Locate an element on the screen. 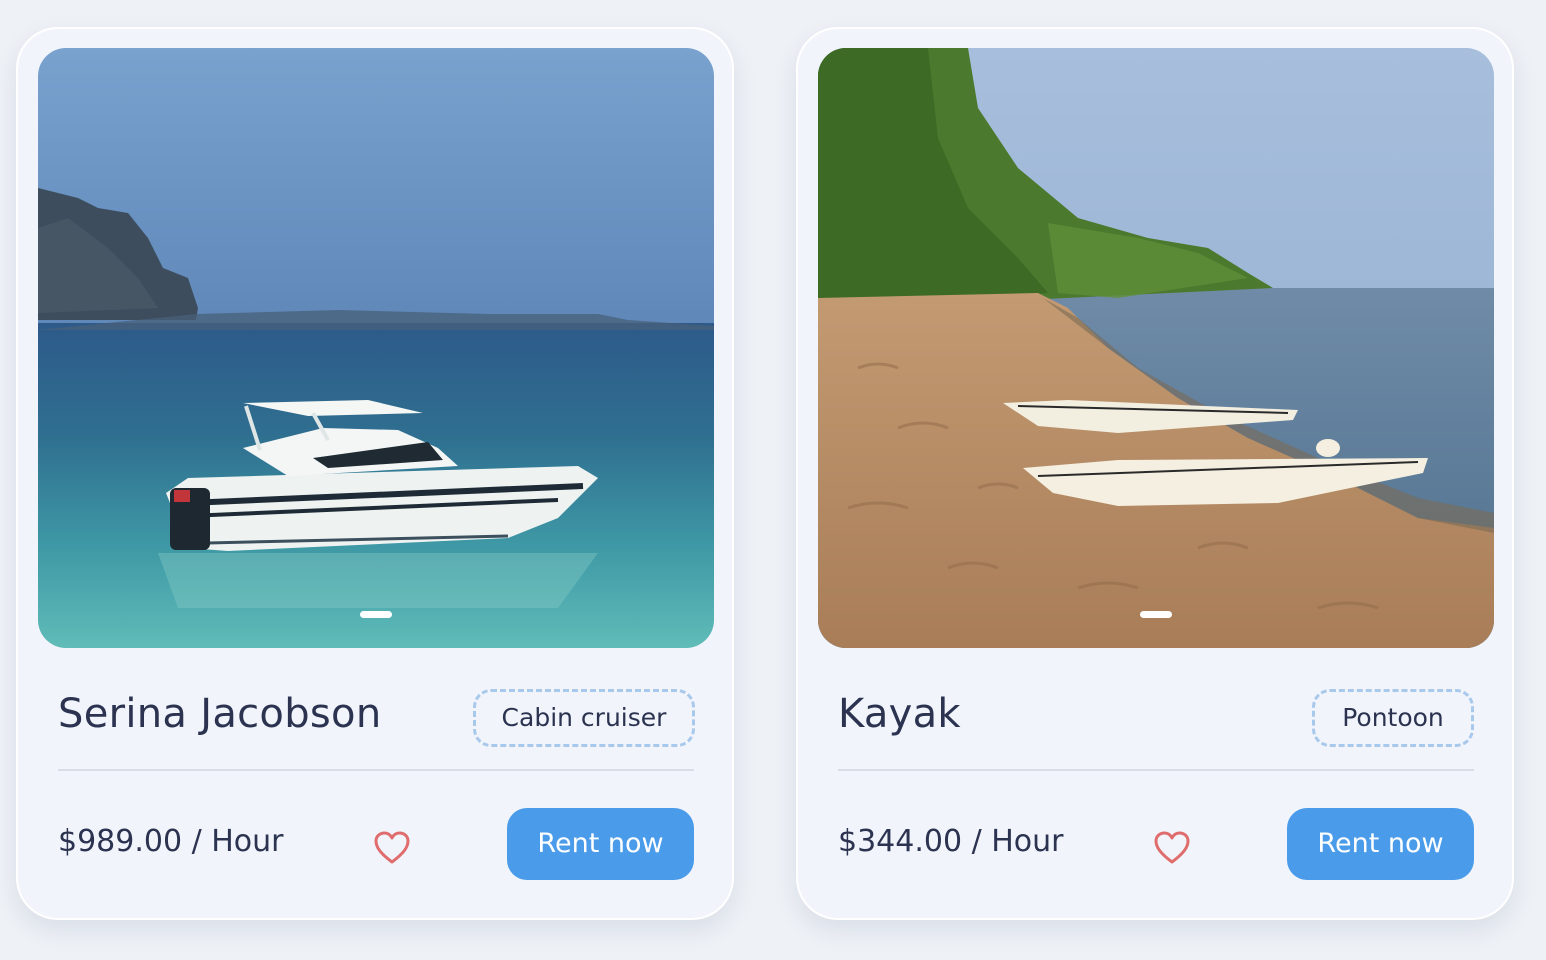  price-label: $344.00 / Hour is located at coordinates (951, 841).